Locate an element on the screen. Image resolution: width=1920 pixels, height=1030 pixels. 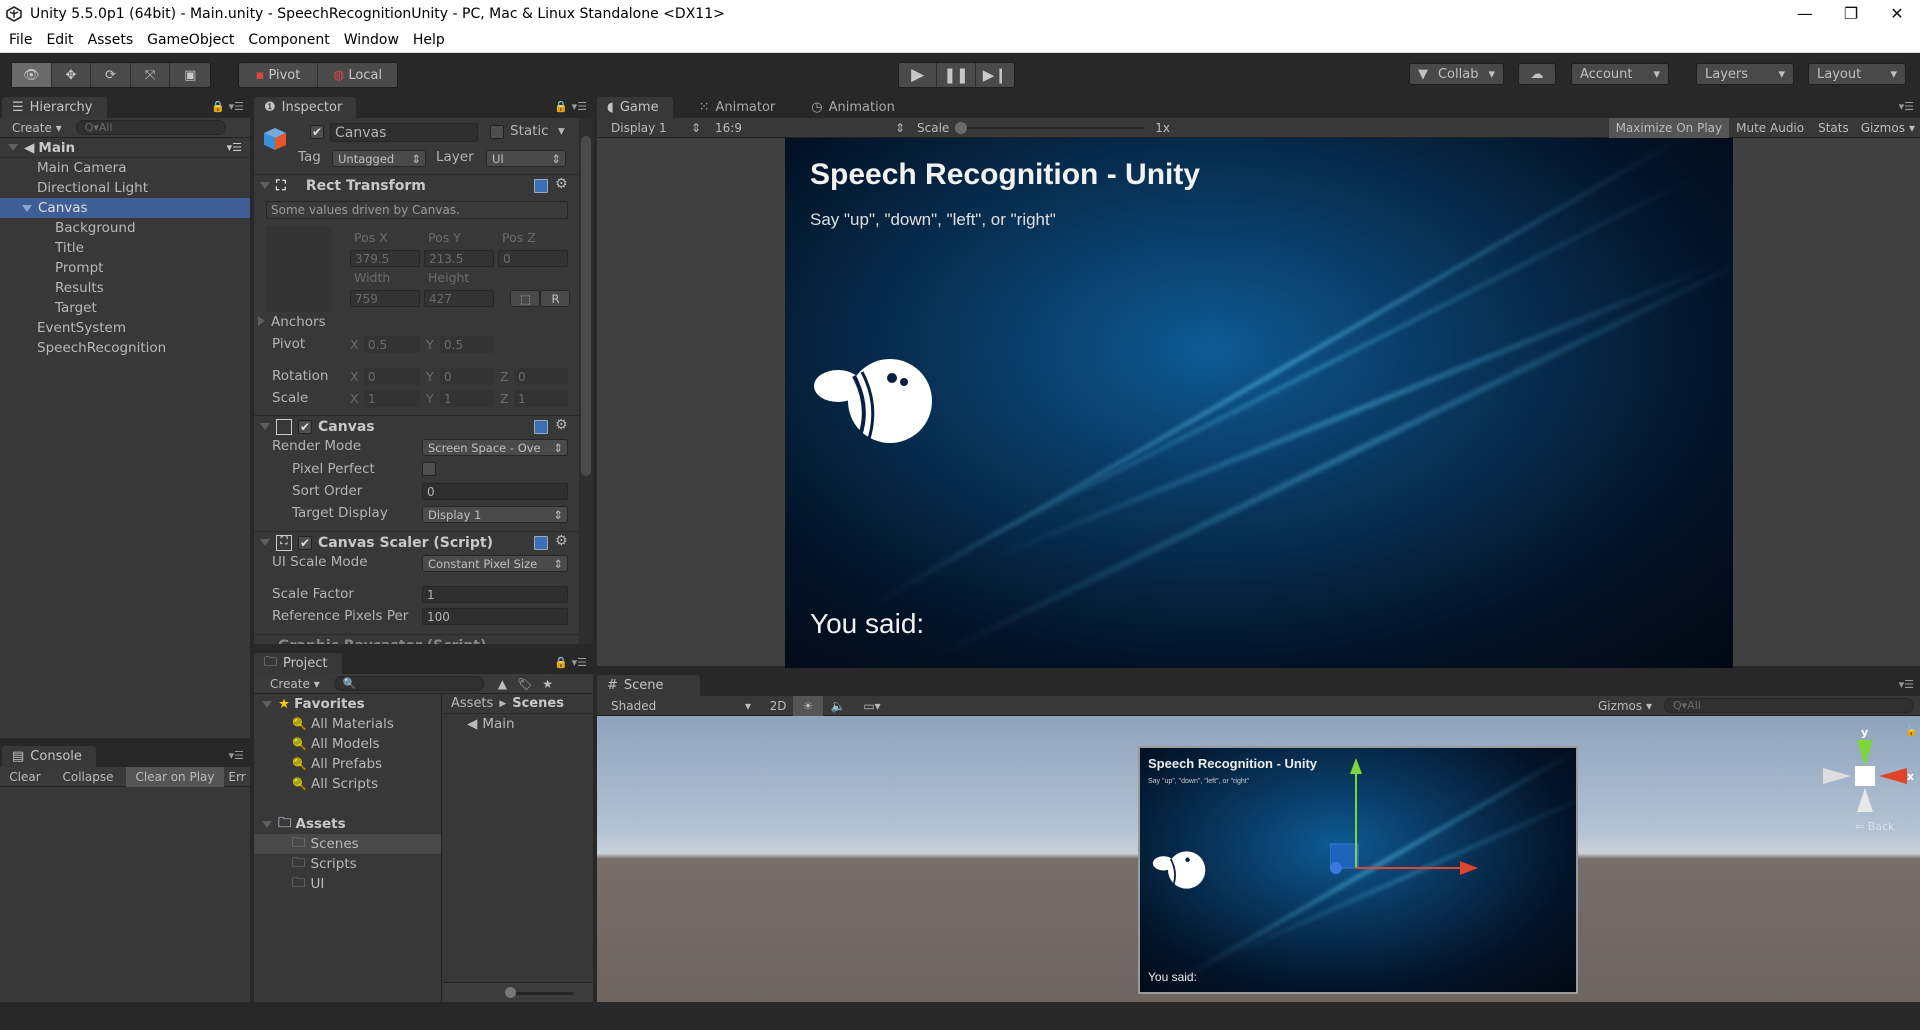
aspect-dropdown: 16:9 ⇕ is located at coordinates (810, 128).